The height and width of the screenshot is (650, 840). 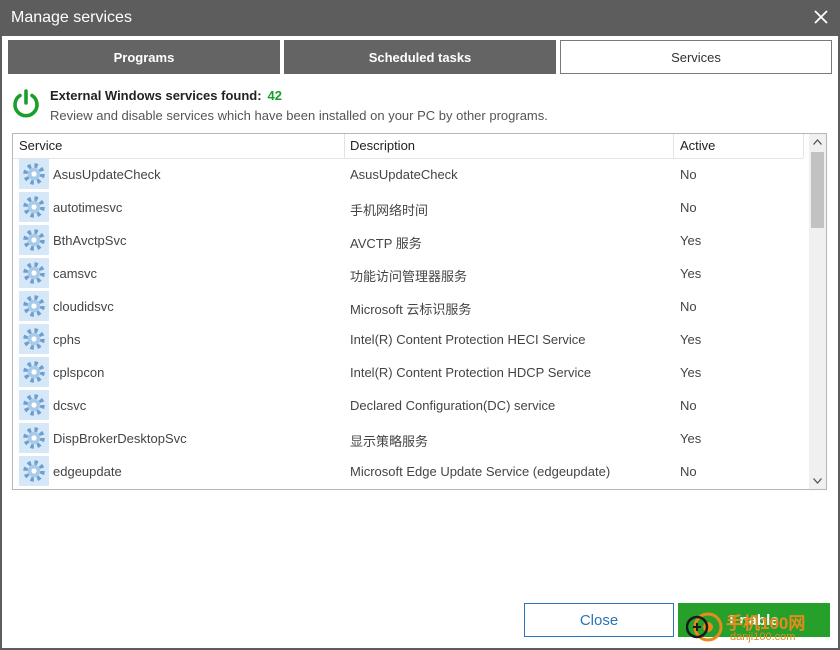 What do you see at coordinates (389, 441) in the screenshot?
I see `service-description: 显示策略服务` at bounding box center [389, 441].